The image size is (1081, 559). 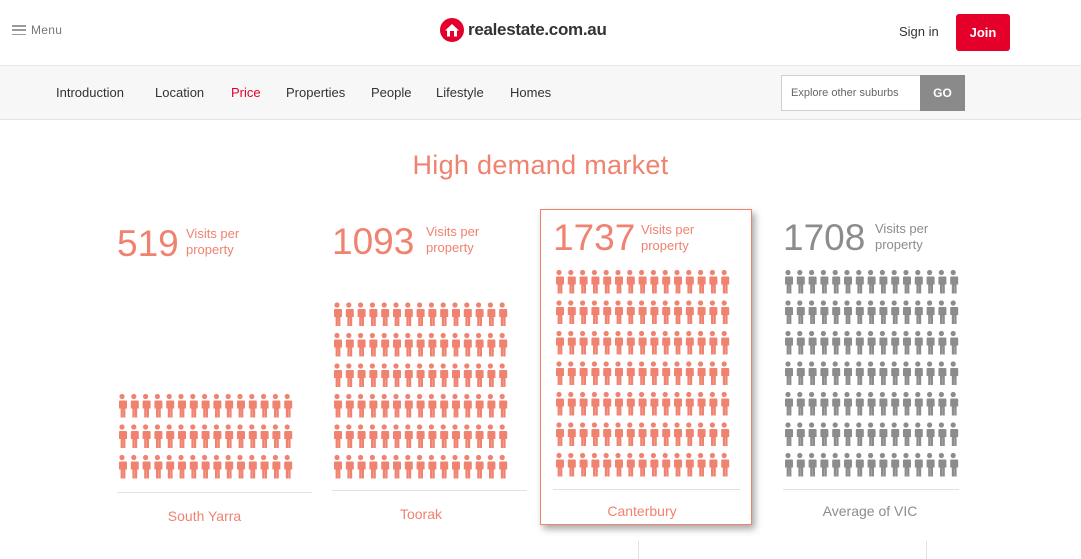 I want to click on site-logo: realestate.com.au, so click(x=523, y=30).